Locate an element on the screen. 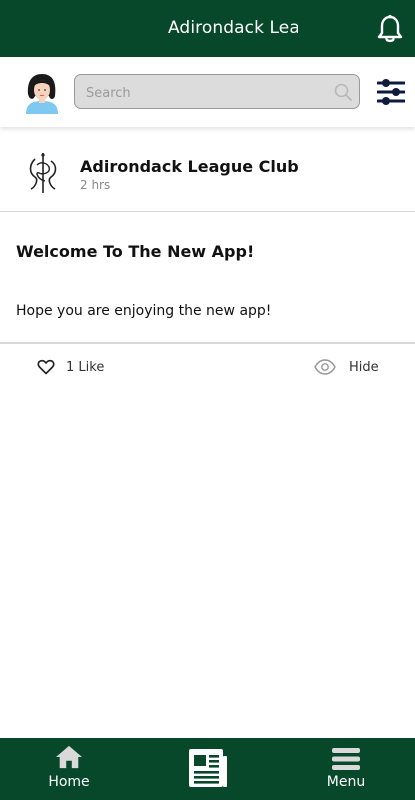 The width and height of the screenshot is (415, 800). post-actions: 1 Like Hide is located at coordinates (207, 366).